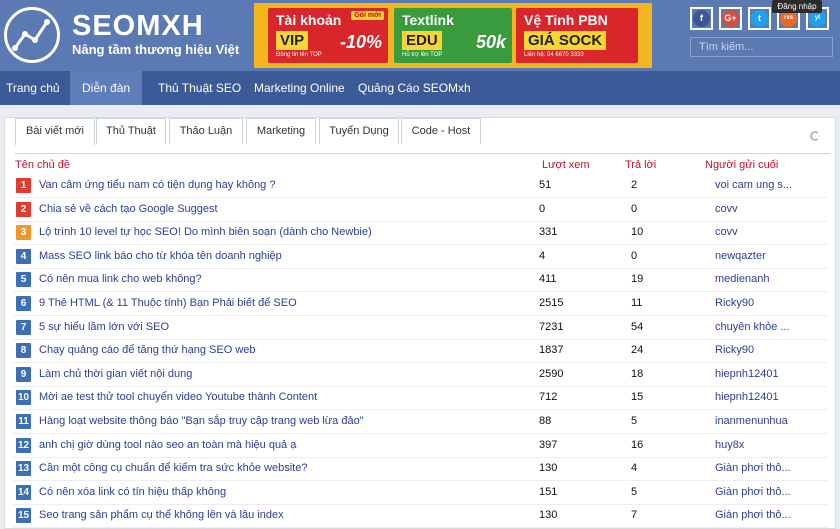  Describe the element at coordinates (730, 18) in the screenshot. I see `google-plus-icon: G+` at that location.